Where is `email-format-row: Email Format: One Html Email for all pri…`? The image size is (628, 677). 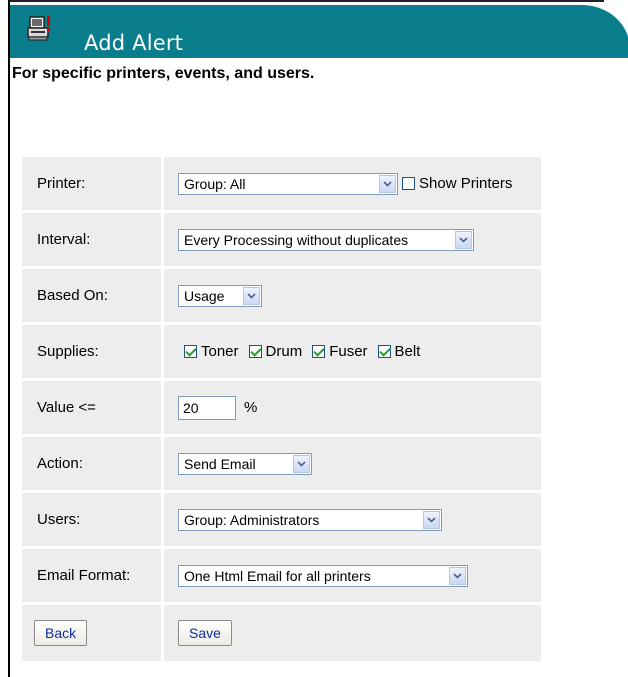
email-format-row: Email Format: One Html Email for all pri… is located at coordinates (281, 575).